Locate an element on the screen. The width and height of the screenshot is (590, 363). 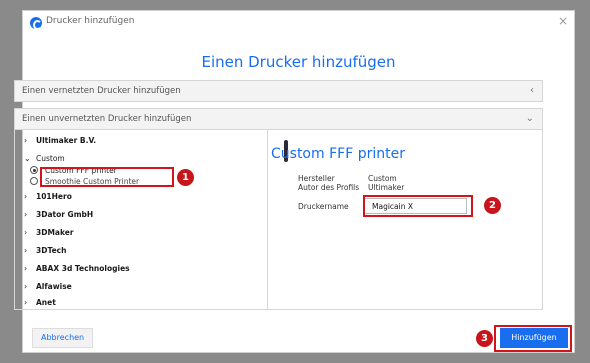
tree-item-label: 3Dator GmbH is located at coordinates (65, 214).